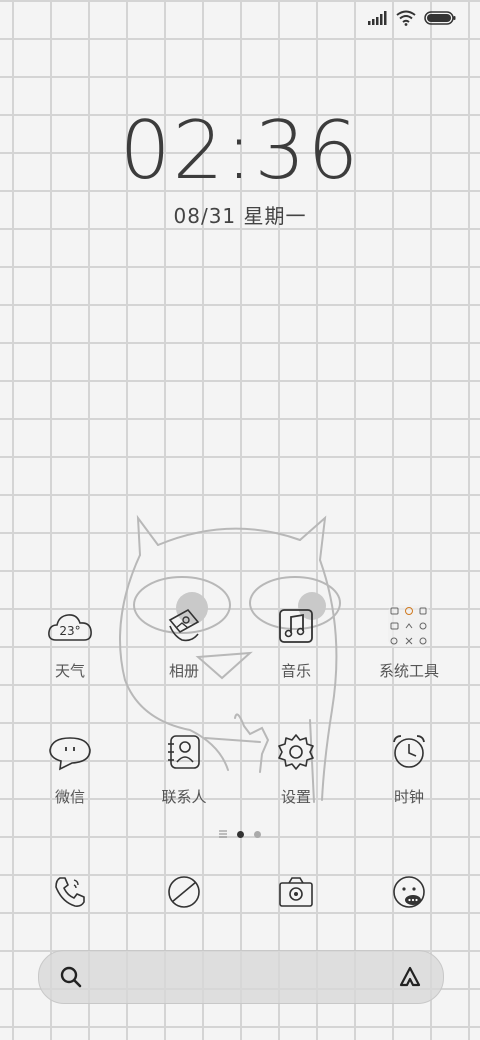 This screenshot has width=480, height=1040. Describe the element at coordinates (409, 752) in the screenshot. I see `alarm-clock-icon` at that location.